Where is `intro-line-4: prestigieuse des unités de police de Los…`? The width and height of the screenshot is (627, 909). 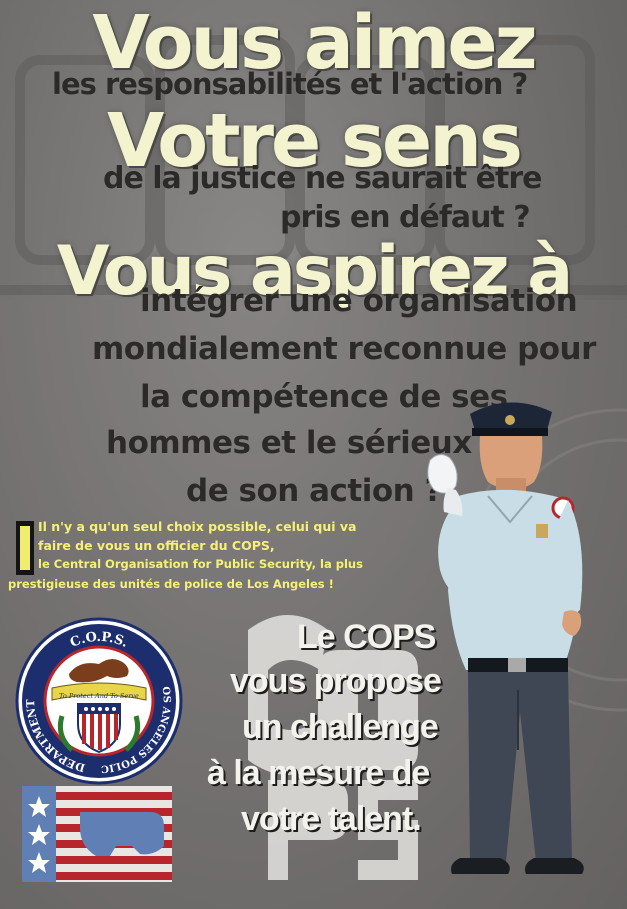 intro-line-4: prestigieuse des unités de police de Los… is located at coordinates (171, 584).